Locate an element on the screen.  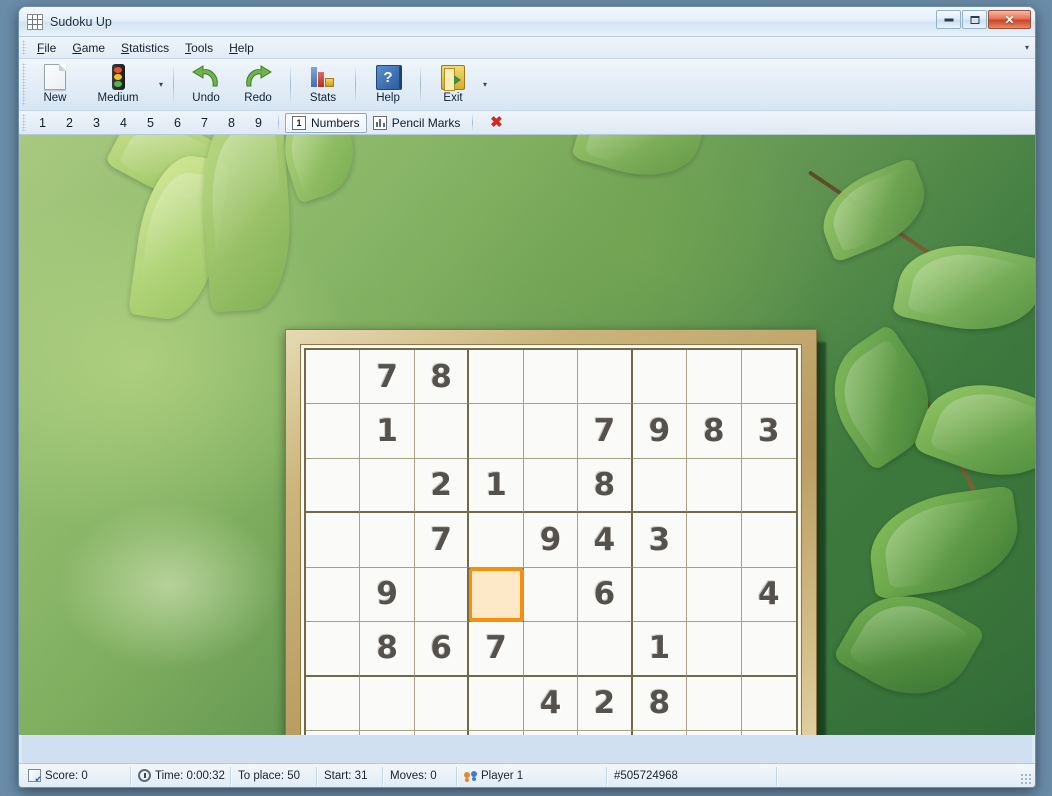
sudoku-cell-r8c4 is located at coordinates (496, 733).